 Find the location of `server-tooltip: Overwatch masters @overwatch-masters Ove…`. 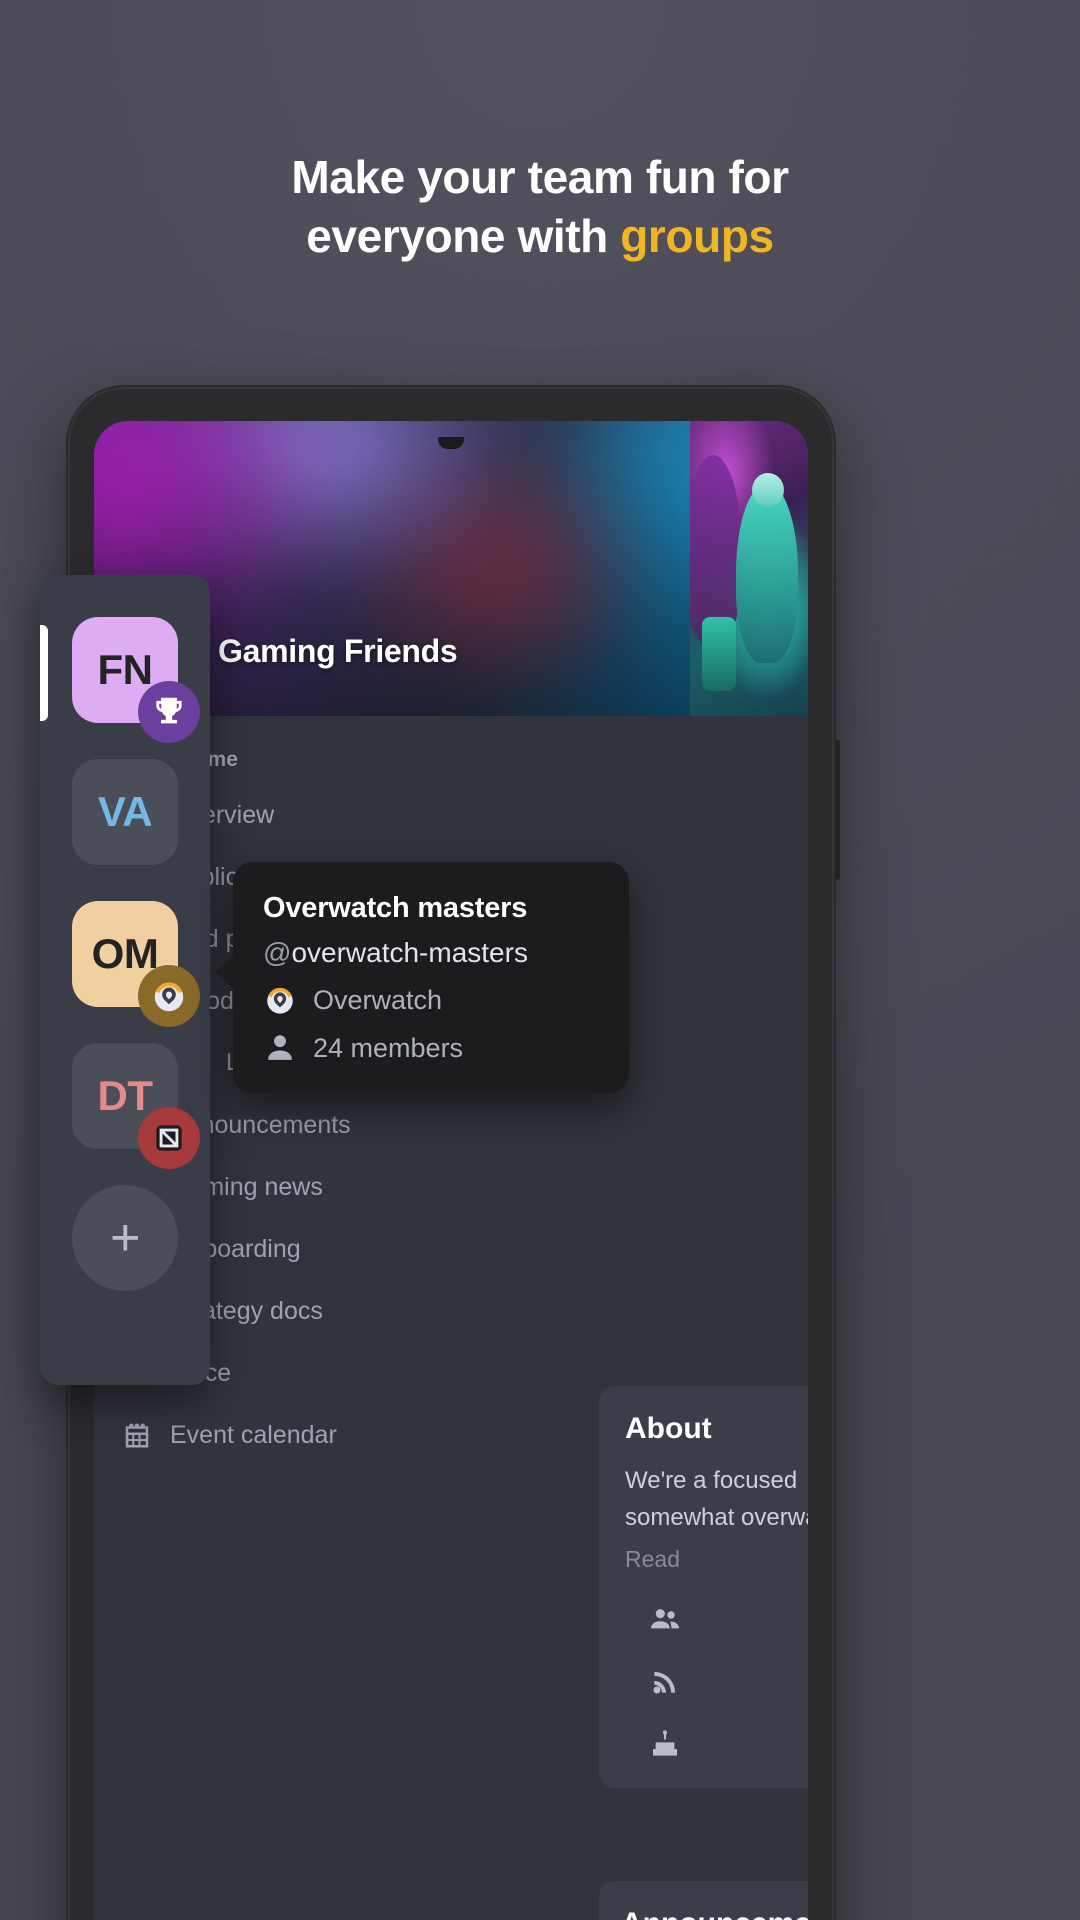

server-tooltip: Overwatch masters @overwatch-masters Ove… is located at coordinates (422, 977).